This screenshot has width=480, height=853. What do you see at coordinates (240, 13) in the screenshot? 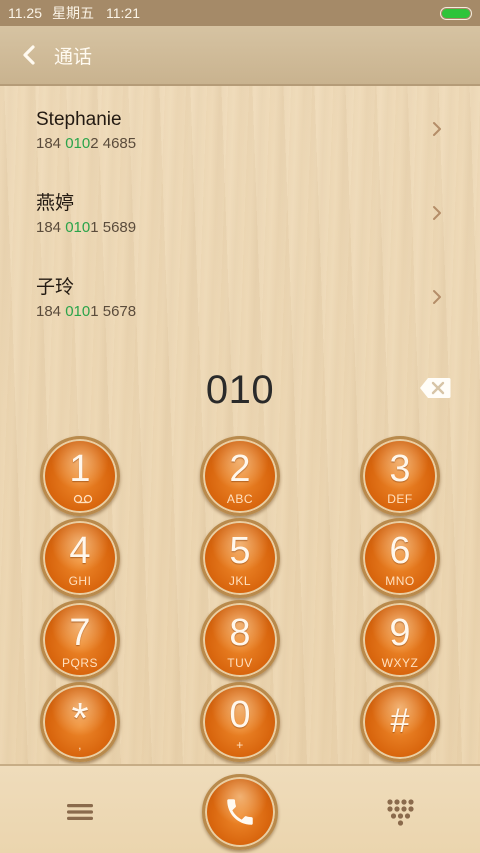
I see `status-bar: 11.25 星期五 11:21` at bounding box center [240, 13].